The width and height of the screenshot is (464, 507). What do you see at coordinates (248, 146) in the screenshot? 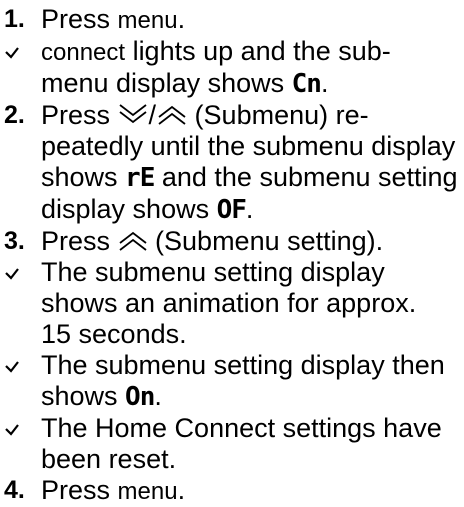
I see `step-text: peatedly until the submenu display` at bounding box center [248, 146].